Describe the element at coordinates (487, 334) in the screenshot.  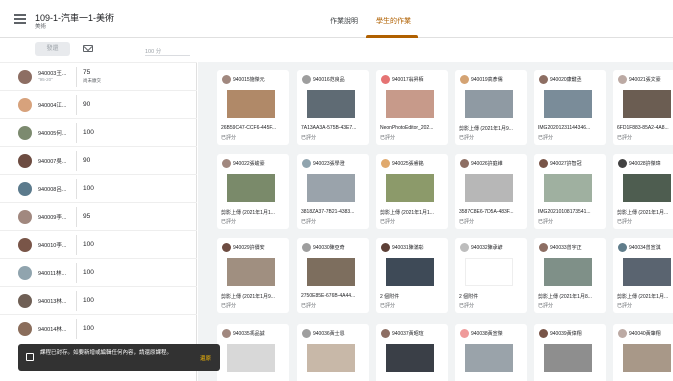
I see `submission-student-name: 940038黃宣傑` at that location.